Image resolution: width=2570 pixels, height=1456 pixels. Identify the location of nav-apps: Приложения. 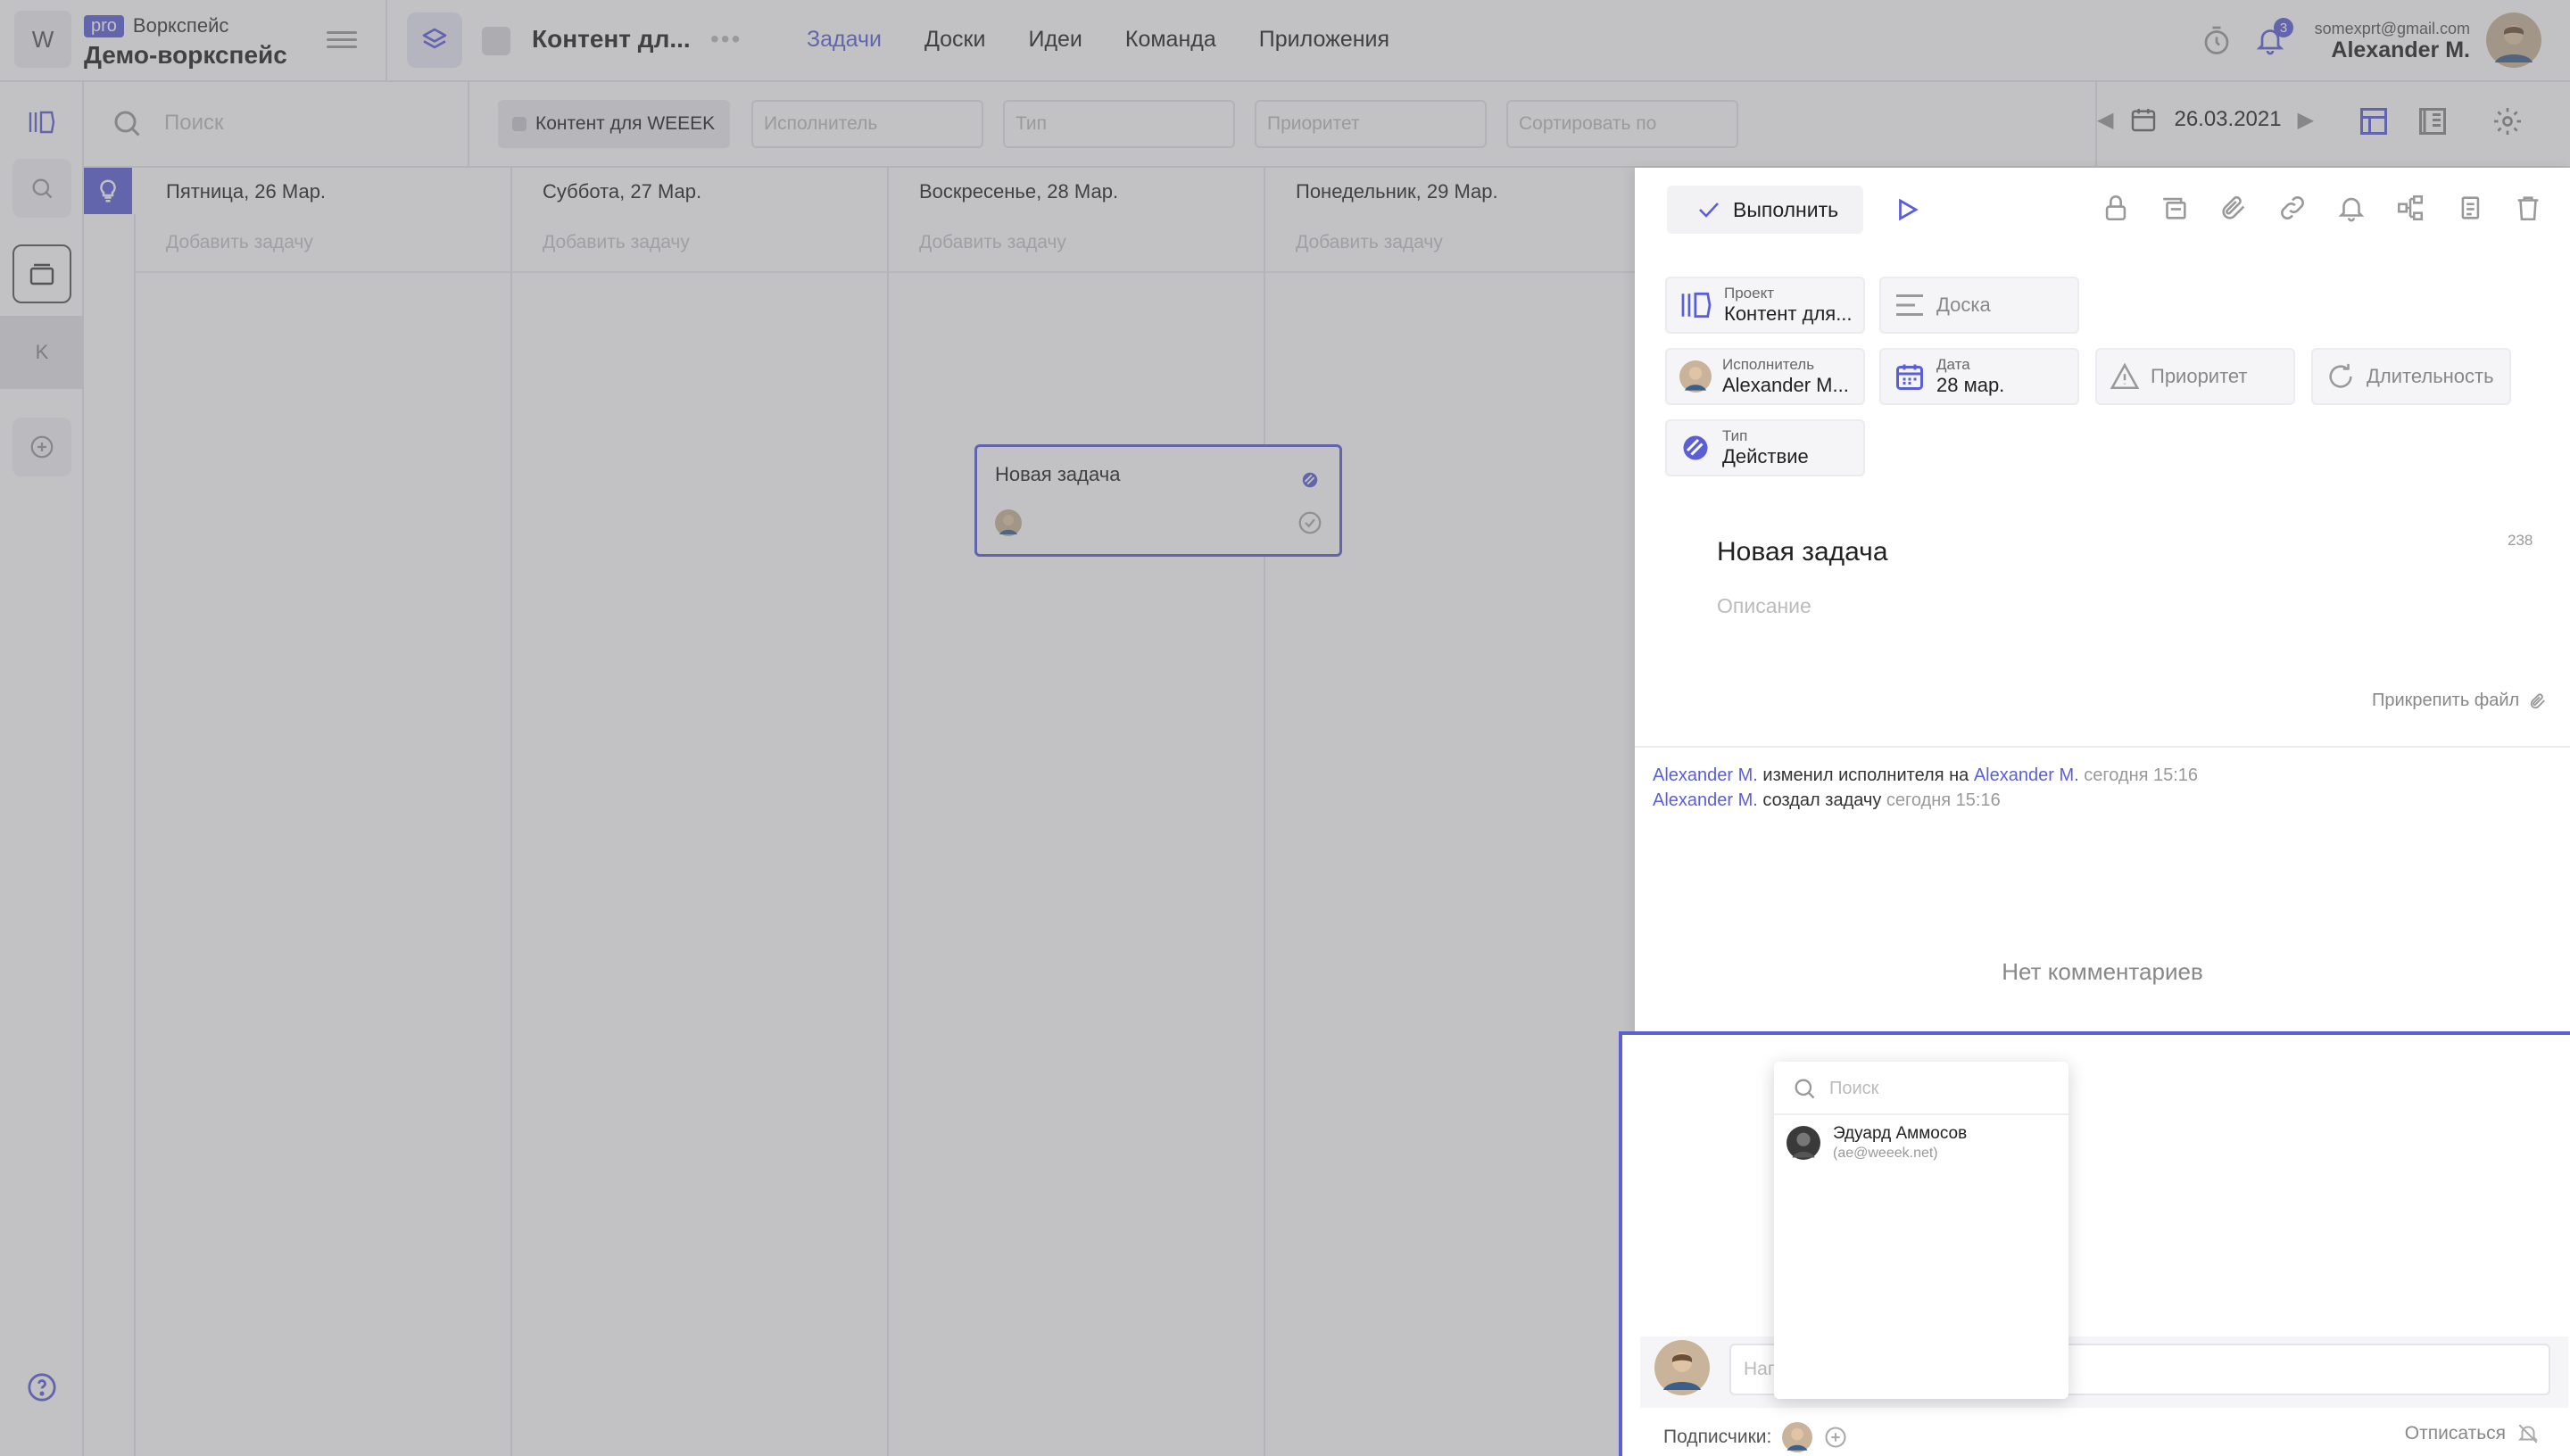
(1324, 40).